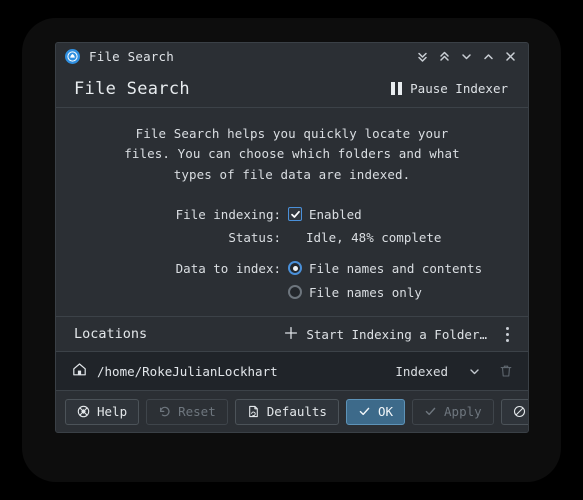 The image size is (583, 500). I want to click on radio-label-names-only: File names only, so click(365, 292).